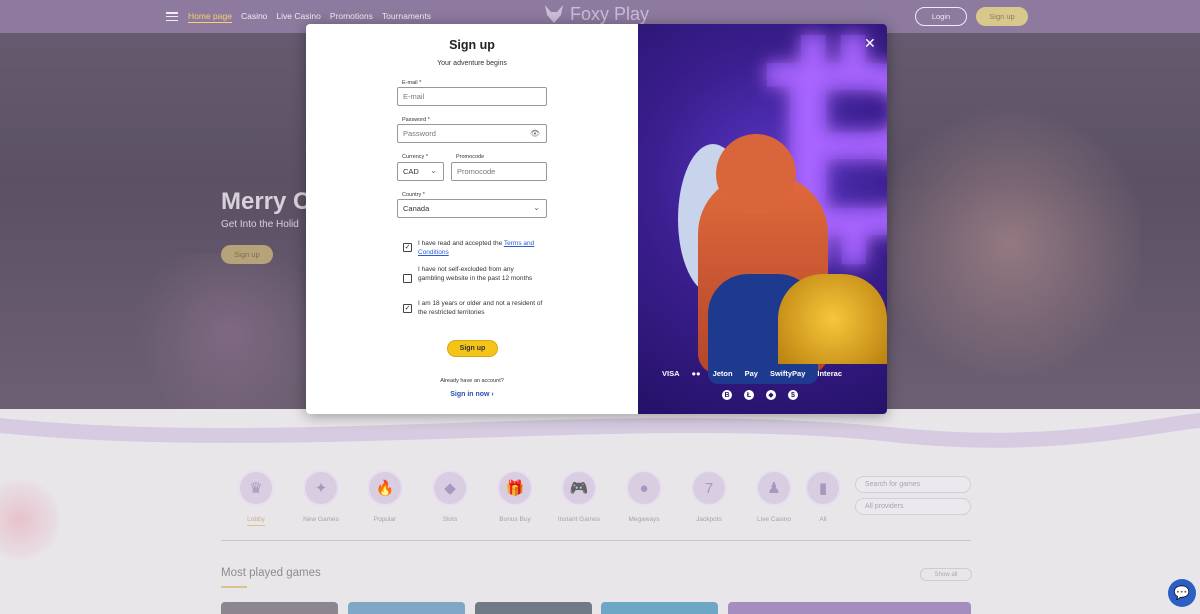 Image resolution: width=1200 pixels, height=614 pixels. Describe the element at coordinates (610, 13) in the screenshot. I see `logo-text: Foxy Play` at that location.